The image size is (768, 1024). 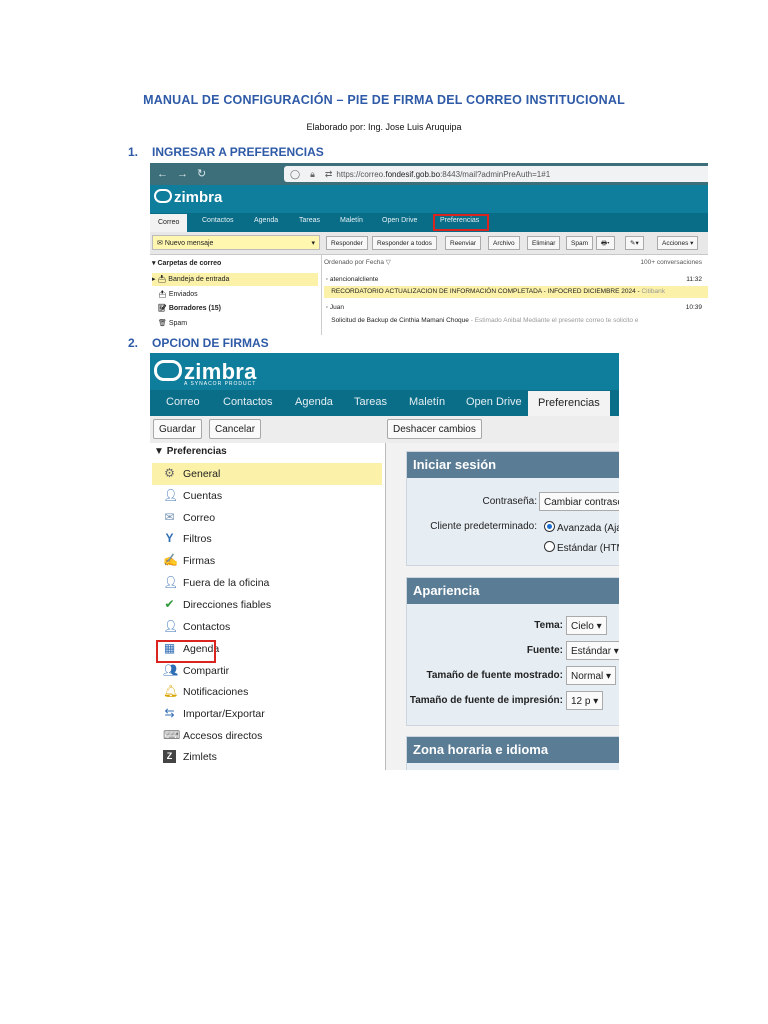 What do you see at coordinates (236, 242) in the screenshot?
I see `new-message-button: ✉ Nuevo mensaje ▾` at bounding box center [236, 242].